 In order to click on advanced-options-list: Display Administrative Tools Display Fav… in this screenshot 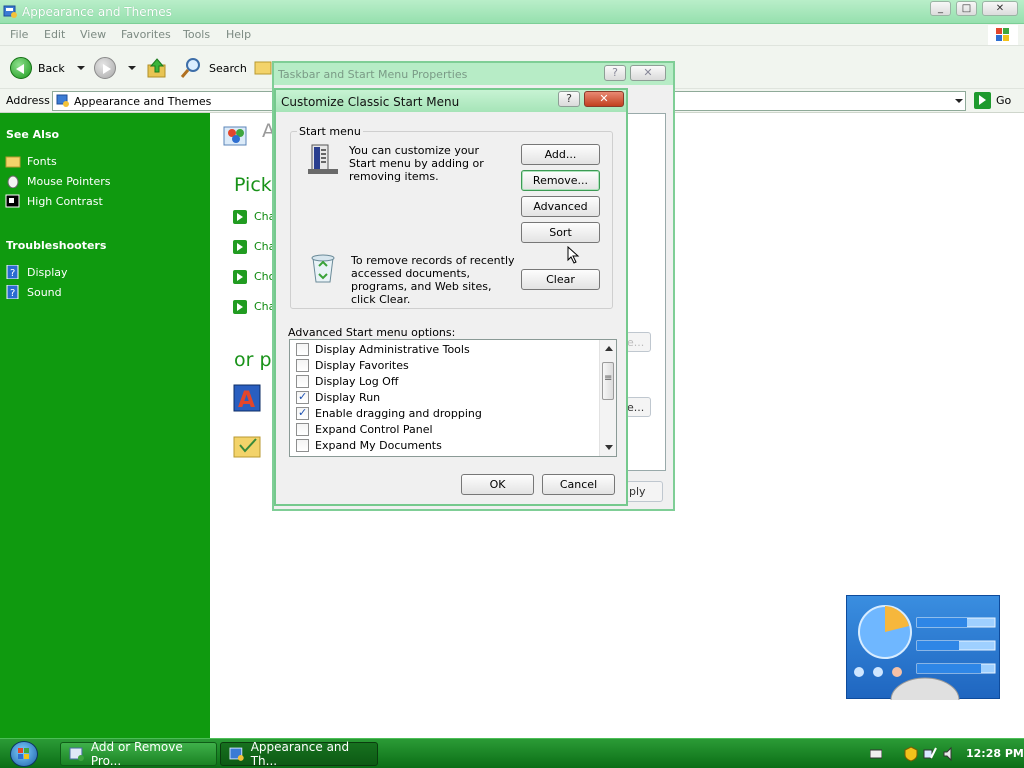, I will do `click(453, 398)`.